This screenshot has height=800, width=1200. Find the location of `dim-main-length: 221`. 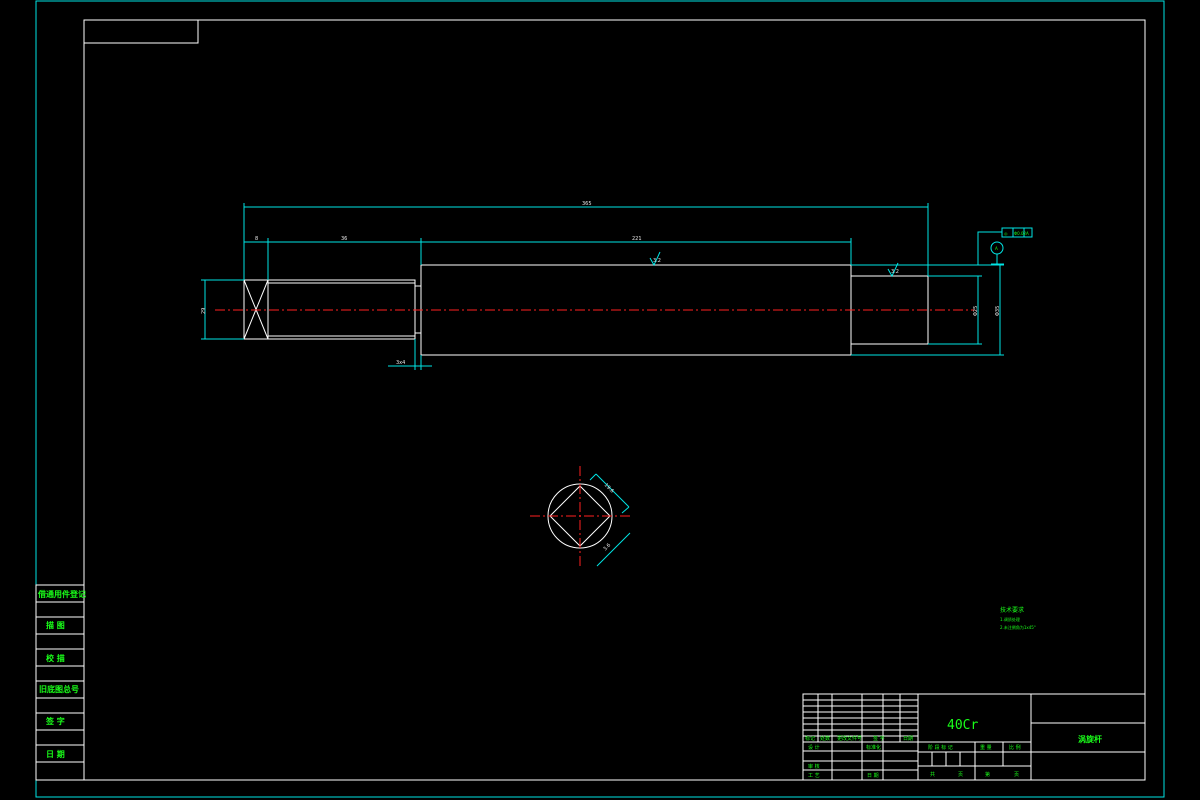

dim-main-length: 221 is located at coordinates (637, 239).